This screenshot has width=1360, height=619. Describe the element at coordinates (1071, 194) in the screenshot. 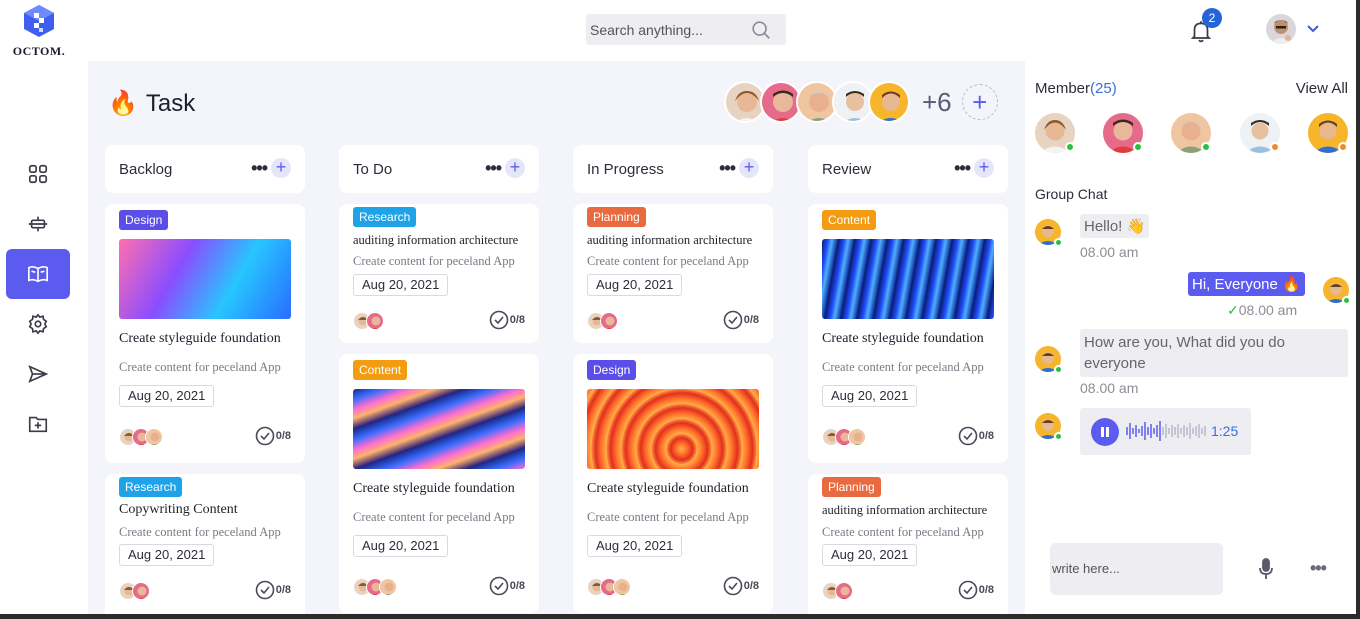

I see `group-chat-heading: Group Chat` at that location.